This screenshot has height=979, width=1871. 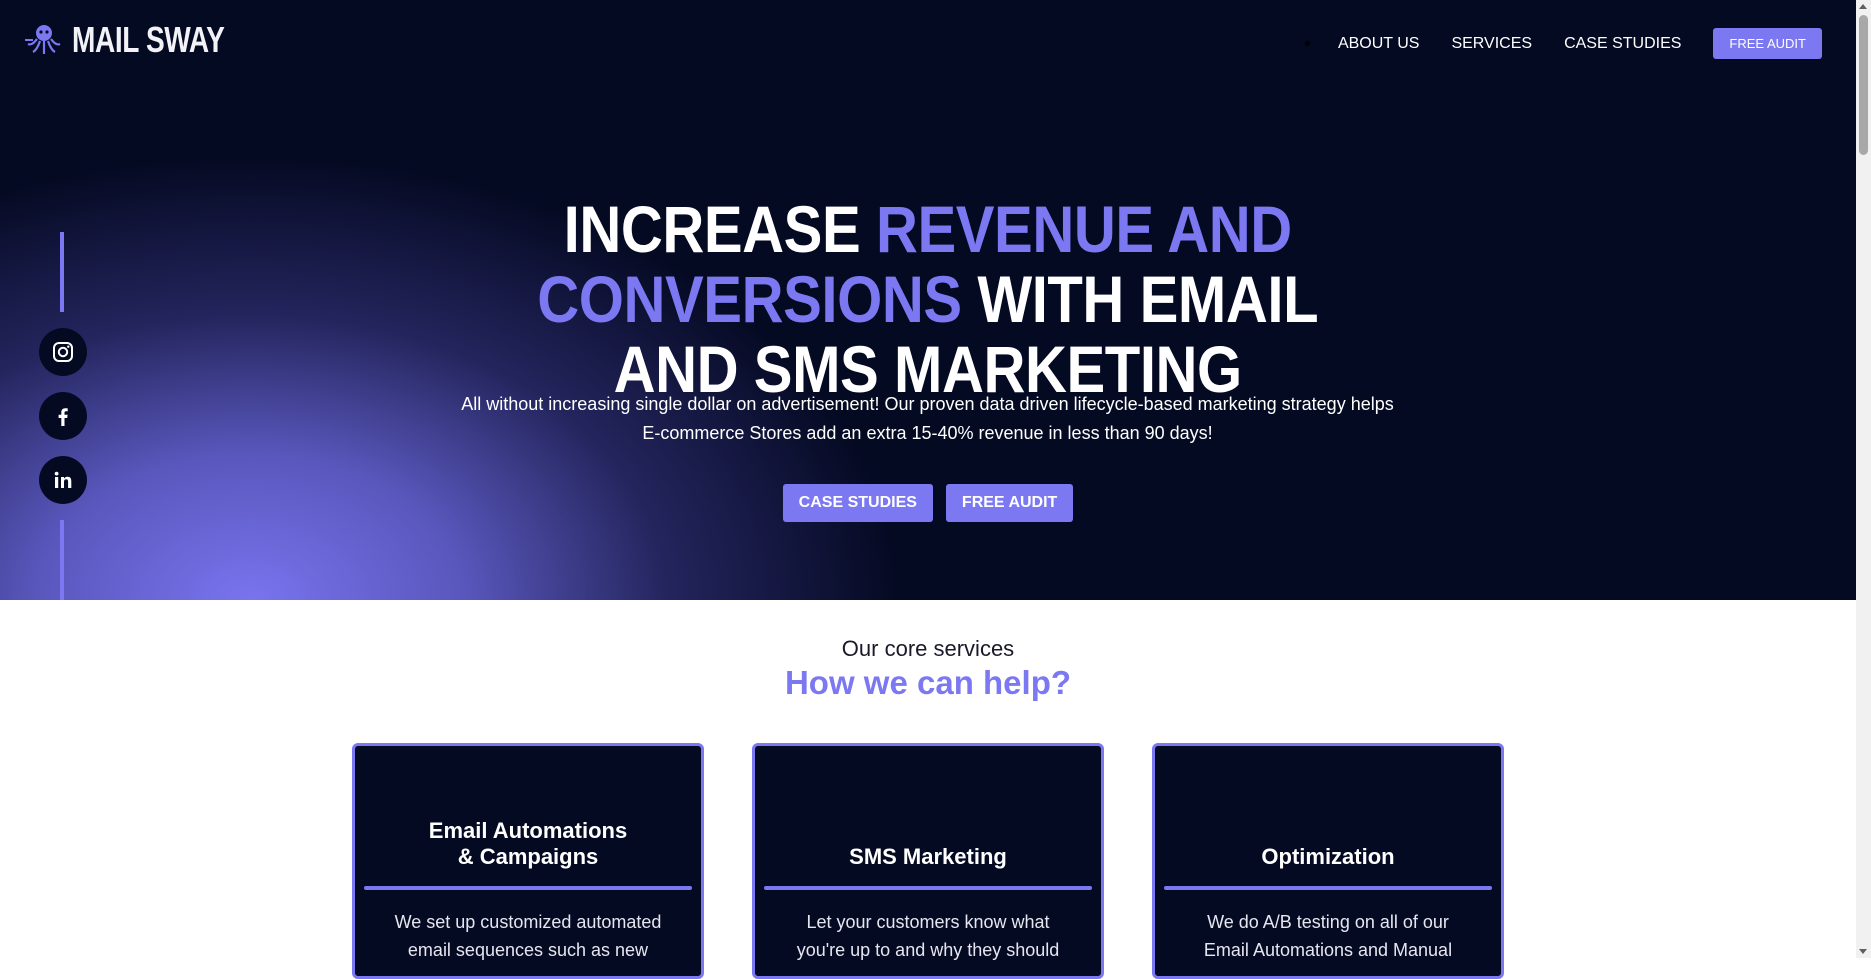 I want to click on card-title: Email Automations & Campaigns, so click(x=528, y=844).